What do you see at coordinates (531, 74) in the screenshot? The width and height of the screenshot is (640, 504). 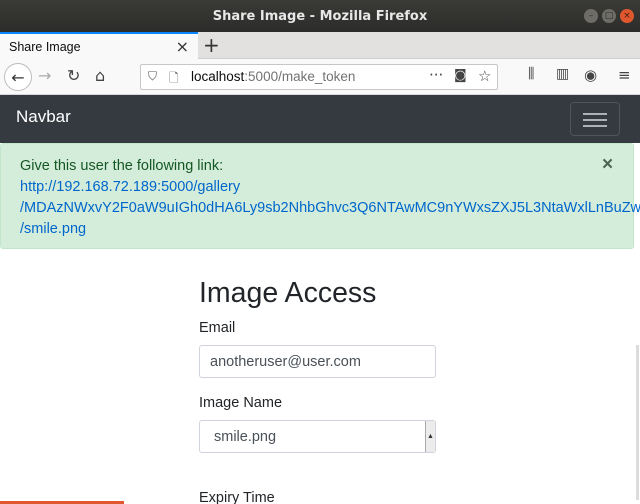 I see `library-icon: ⫼` at bounding box center [531, 74].